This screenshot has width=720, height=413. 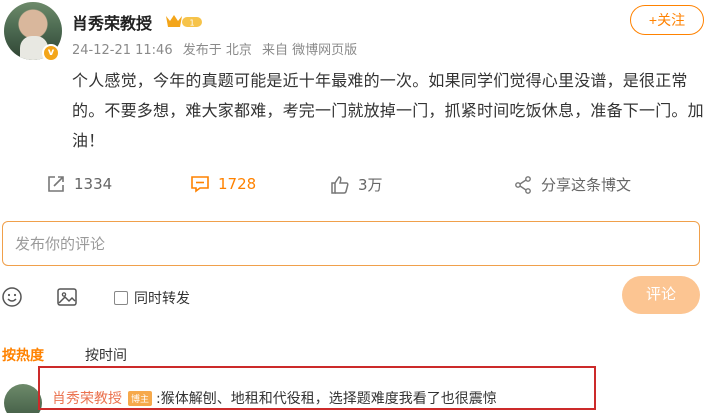 I want to click on post-meta: 24-12-21 11:46 发布于 北京 来自 微博网页版, so click(x=217, y=48).